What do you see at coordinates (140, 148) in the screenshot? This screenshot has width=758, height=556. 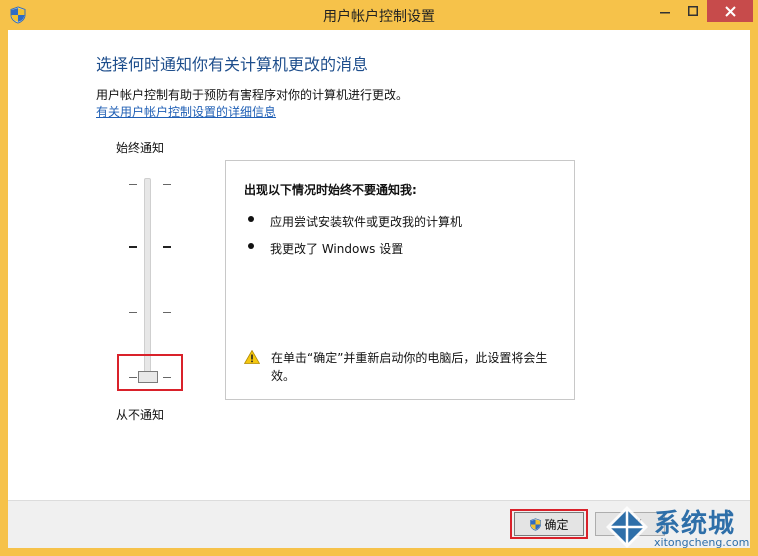 I see `slider-top-label: 始终通知` at bounding box center [140, 148].